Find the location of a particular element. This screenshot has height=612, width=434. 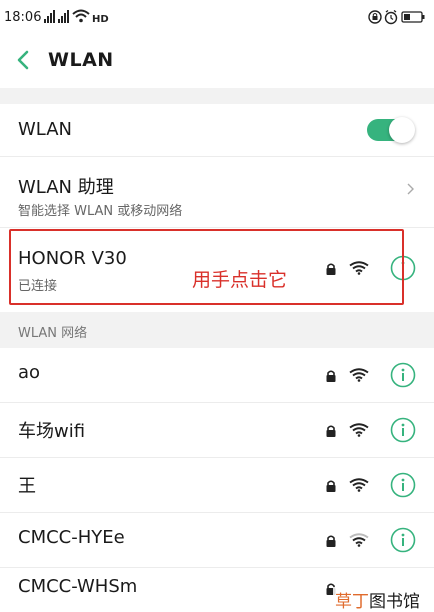

status-right-icons is located at coordinates (397, 19).